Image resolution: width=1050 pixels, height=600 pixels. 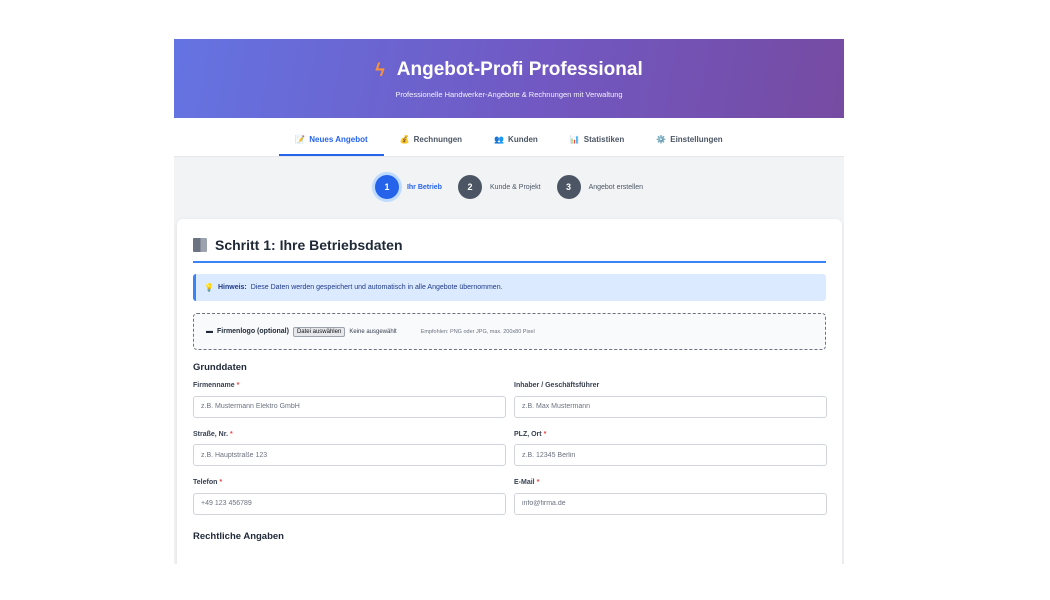 I want to click on step-1: 1 Ihr Betrieb, so click(x=408, y=187).